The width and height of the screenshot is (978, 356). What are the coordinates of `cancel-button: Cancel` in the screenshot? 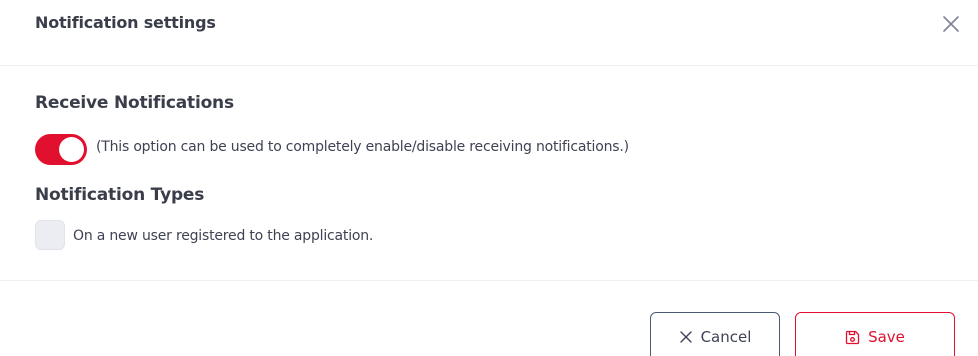 It's located at (715, 334).